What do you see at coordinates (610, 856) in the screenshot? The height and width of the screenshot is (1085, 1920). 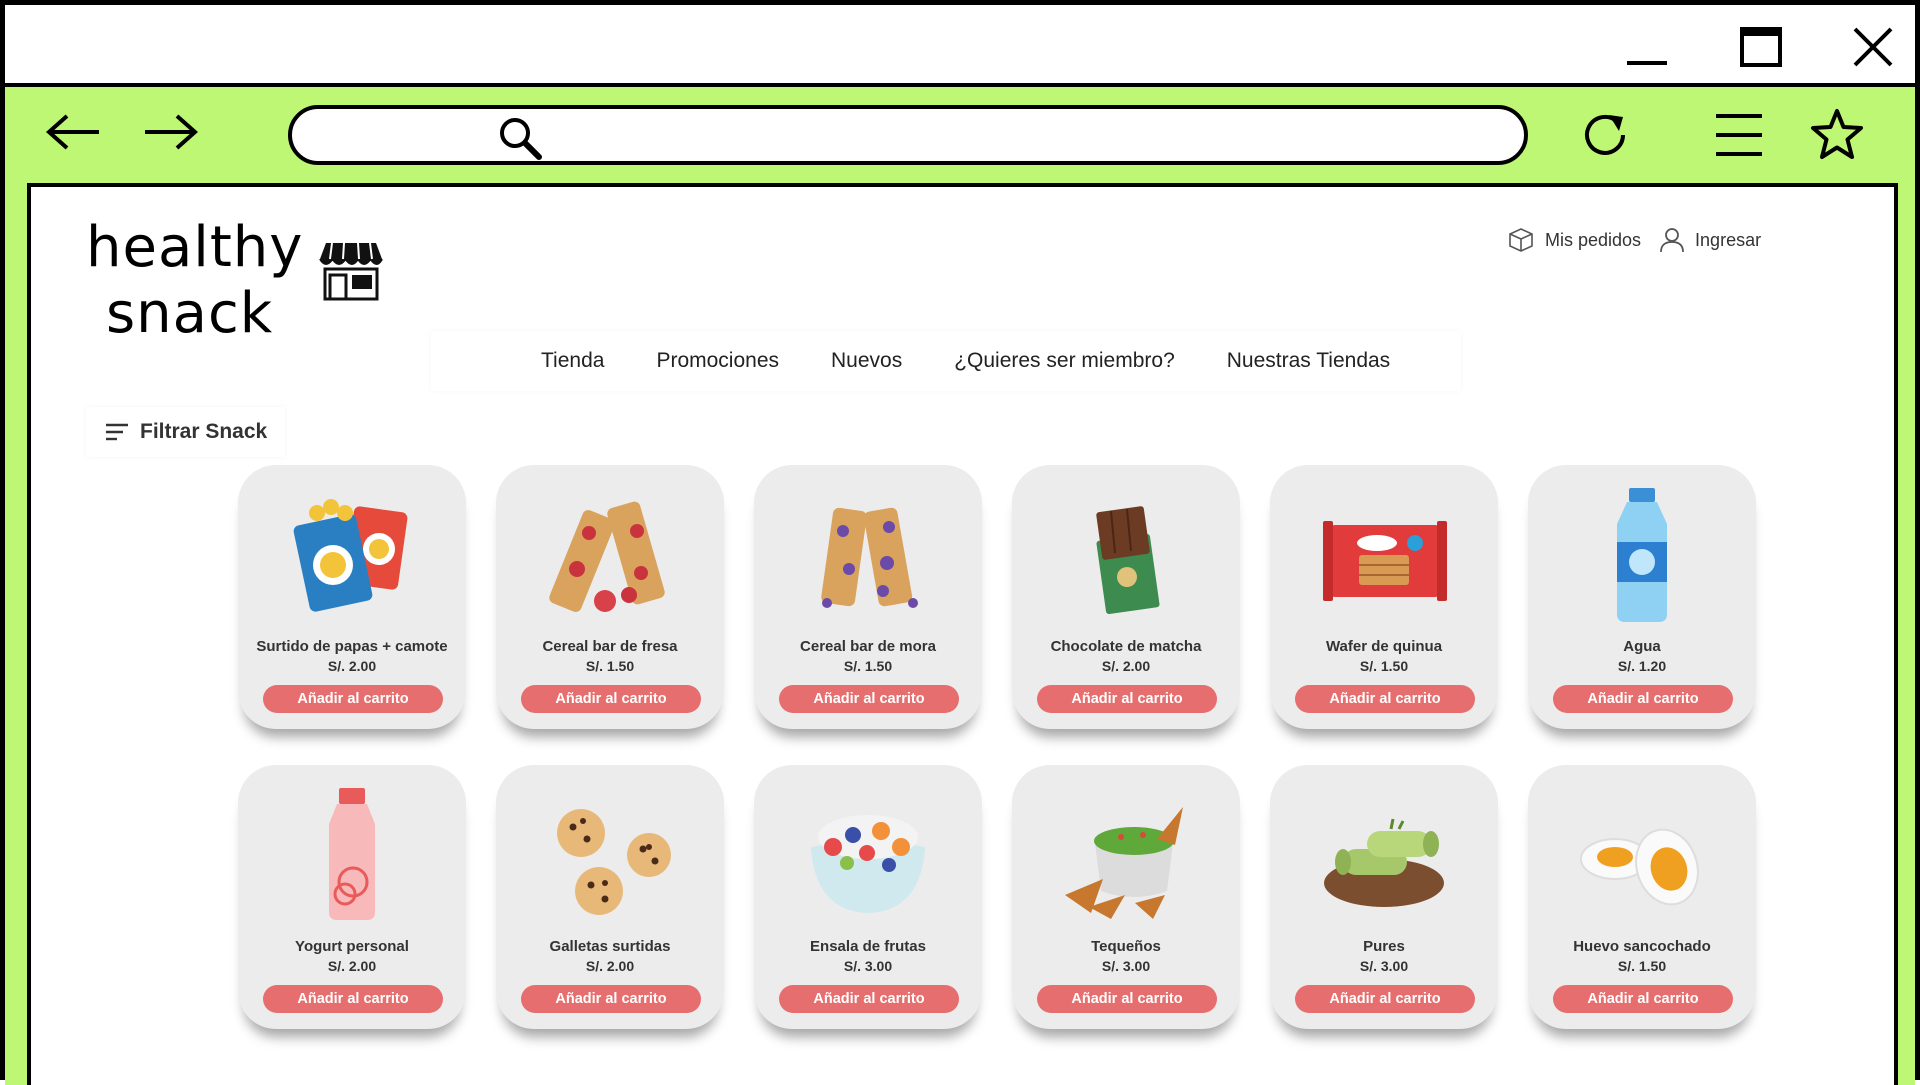 I see `cookies-icon` at bounding box center [610, 856].